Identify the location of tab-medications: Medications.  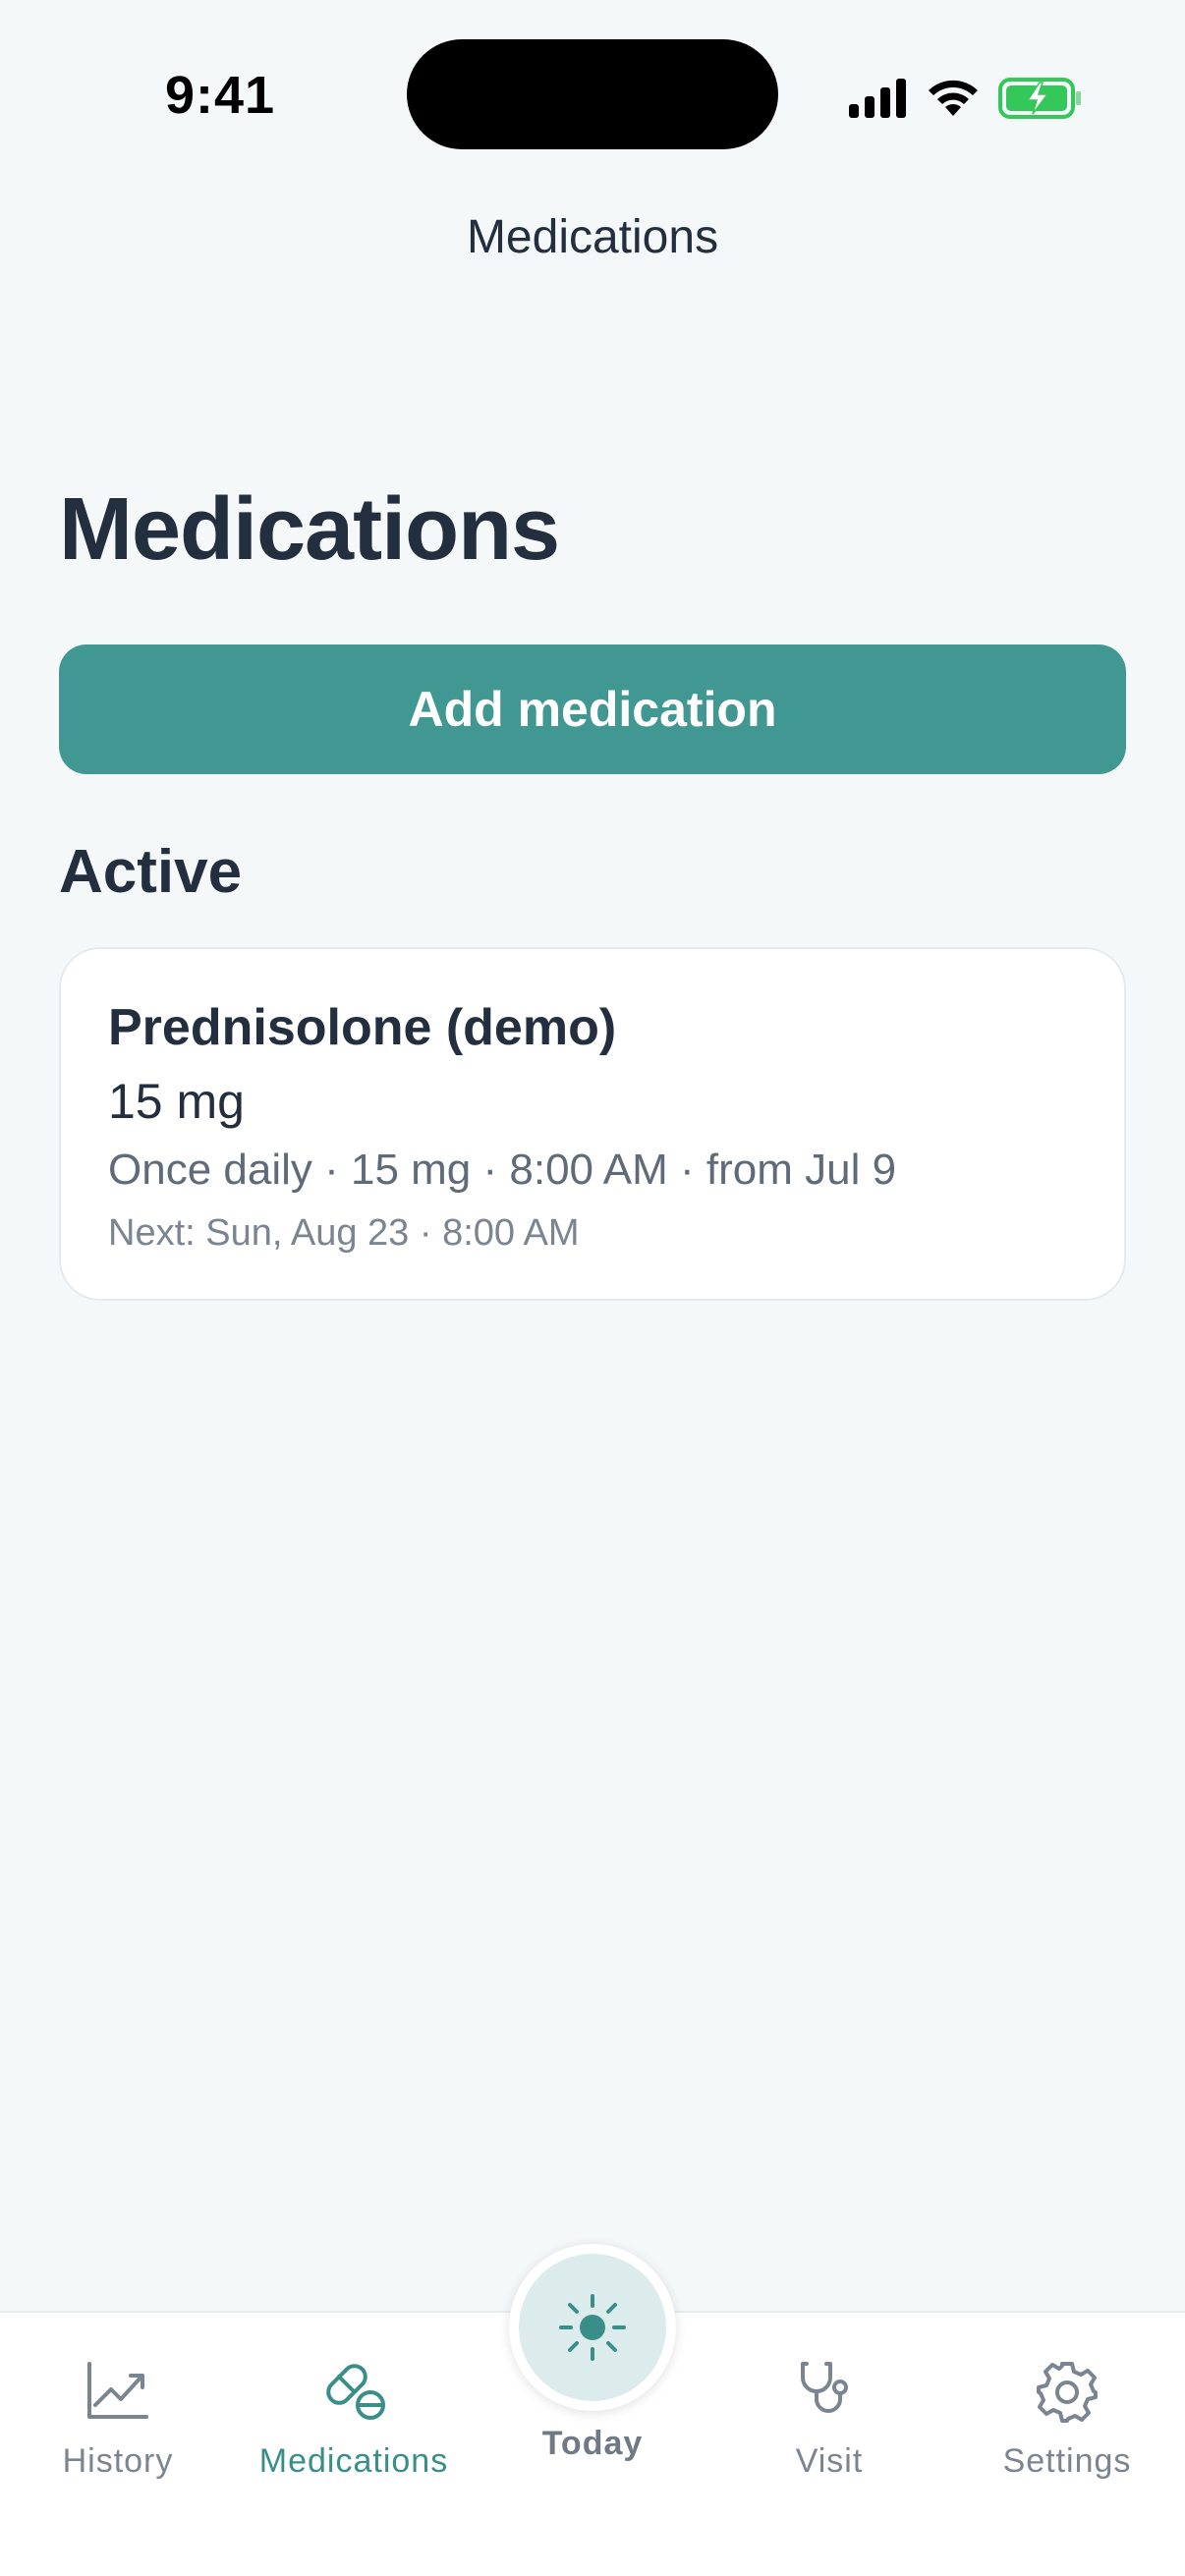
(354, 2406).